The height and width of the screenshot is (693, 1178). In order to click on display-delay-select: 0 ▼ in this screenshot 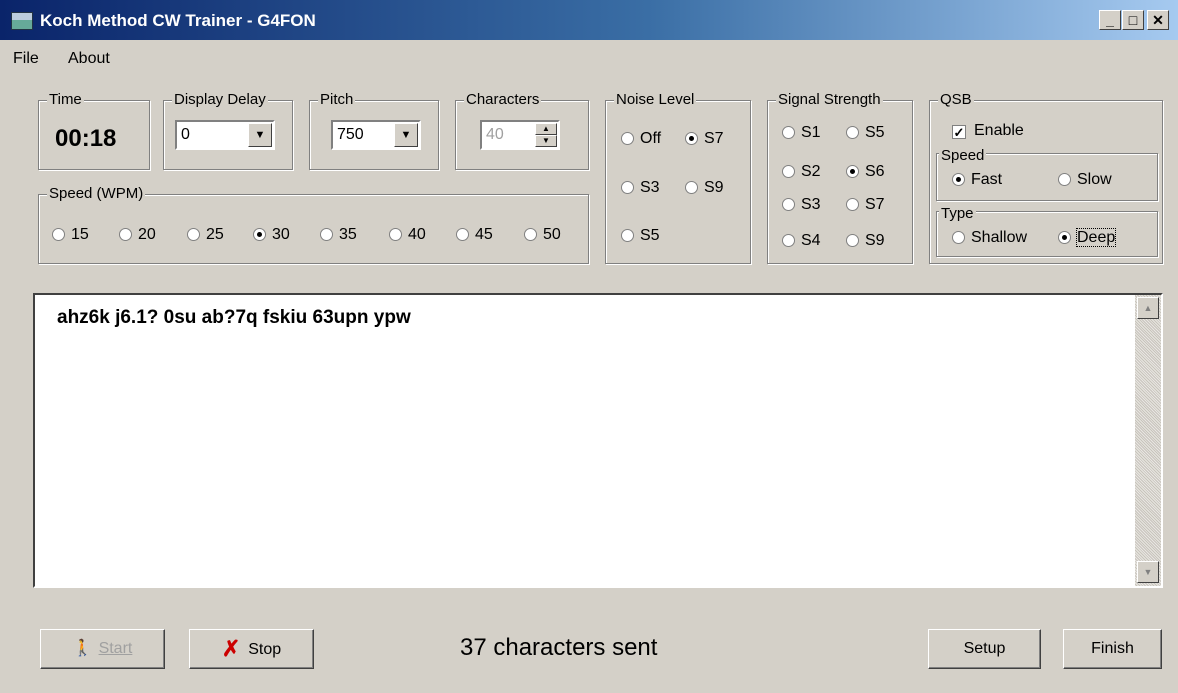, I will do `click(225, 135)`.